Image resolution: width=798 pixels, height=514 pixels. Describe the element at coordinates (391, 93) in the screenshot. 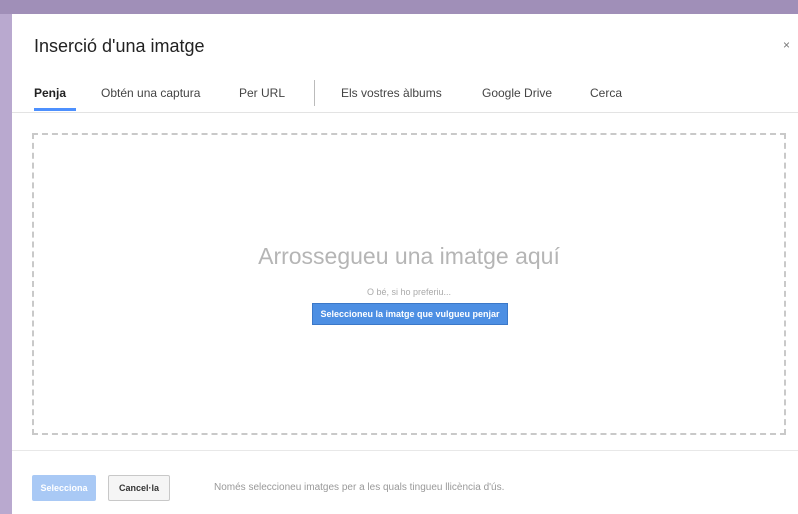

I see `tab-your-albums: Els vostres àlbums` at that location.